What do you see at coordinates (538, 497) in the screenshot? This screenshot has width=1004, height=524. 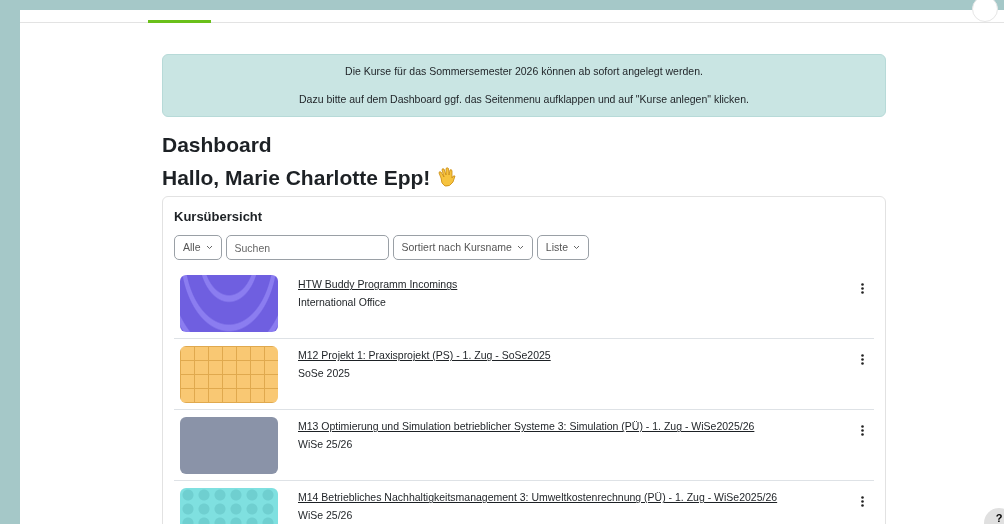 I see `course-link: M14 Betriebliches Nachhaltigkeitsmanagement 3: Umweltkostenrechnung (PÜ) - 1. Zug - WiSe2025/26` at bounding box center [538, 497].